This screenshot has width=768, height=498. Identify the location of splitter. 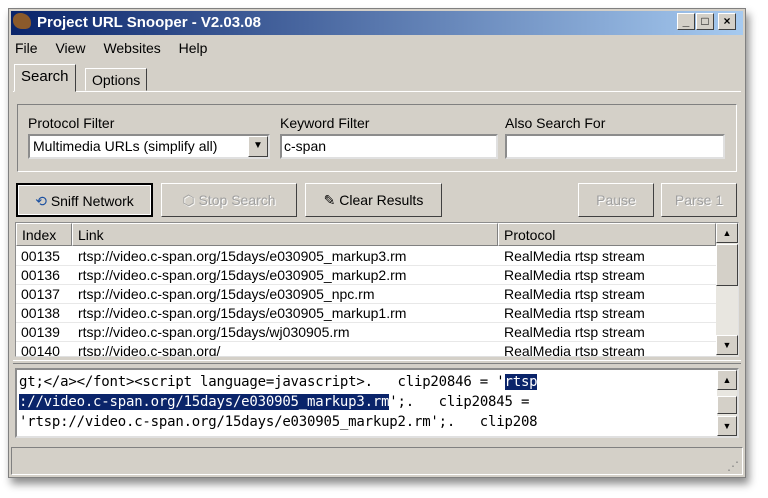
(377, 362).